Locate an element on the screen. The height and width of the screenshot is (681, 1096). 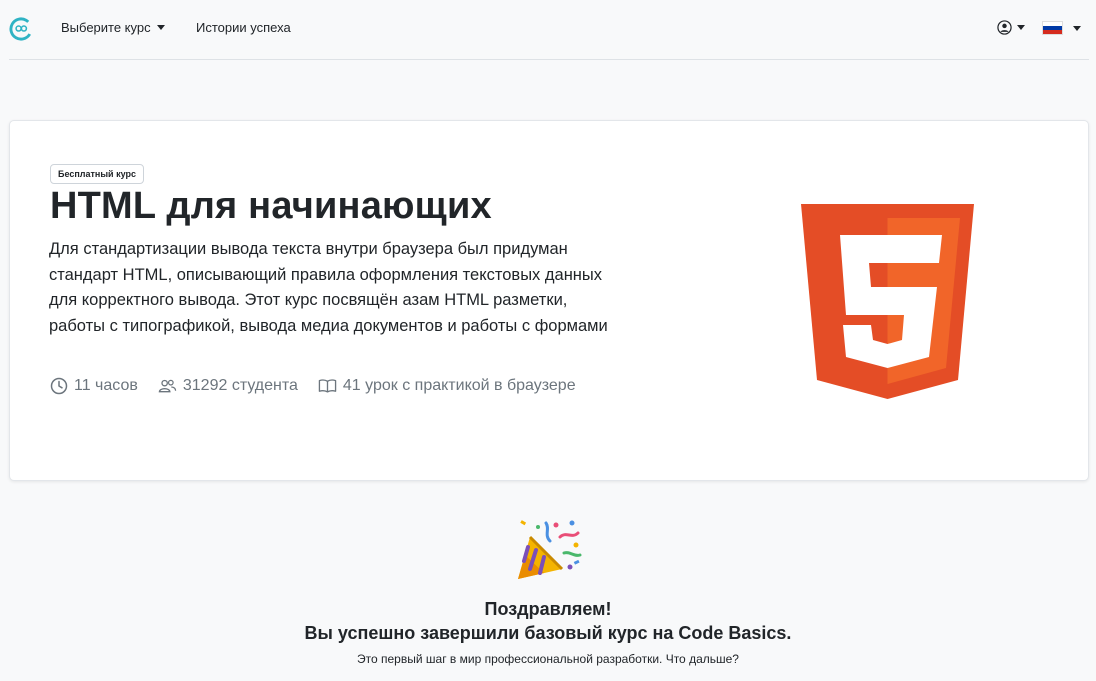
html5-logo-icon is located at coordinates (887, 301).